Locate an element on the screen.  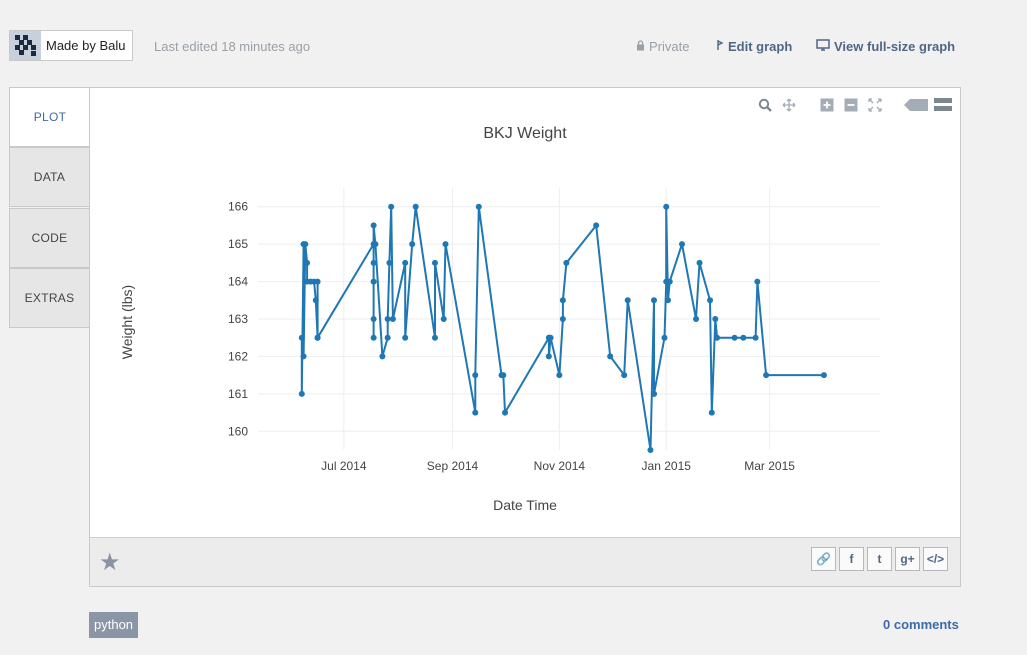
tab-code-label: CODE is located at coordinates (49, 238).